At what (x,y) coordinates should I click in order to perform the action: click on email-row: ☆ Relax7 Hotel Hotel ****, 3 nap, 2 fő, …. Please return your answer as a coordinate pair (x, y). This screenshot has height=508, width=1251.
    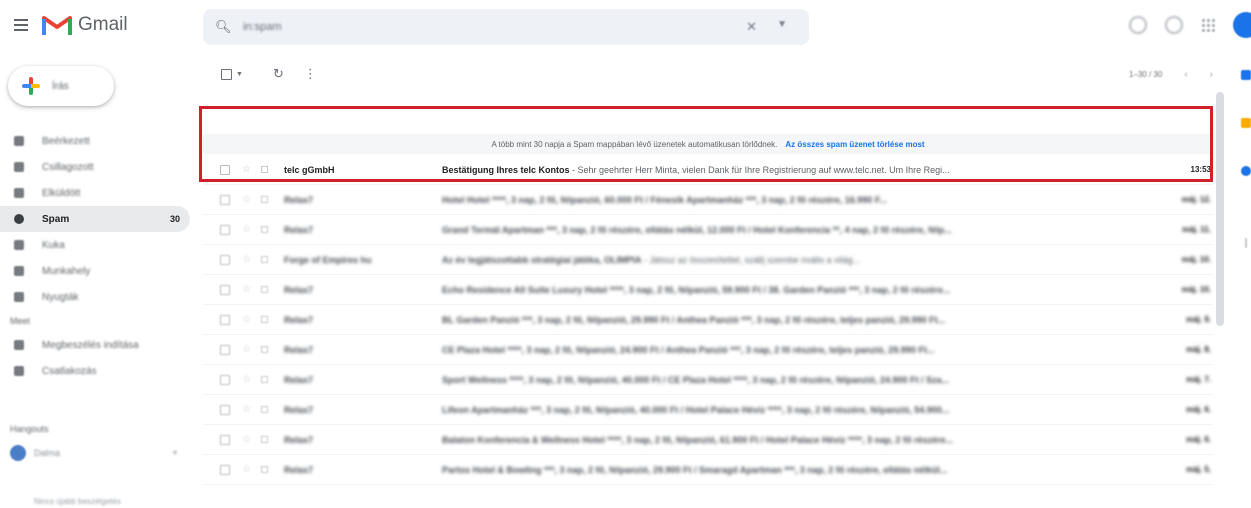
    Looking at the image, I should click on (708, 200).